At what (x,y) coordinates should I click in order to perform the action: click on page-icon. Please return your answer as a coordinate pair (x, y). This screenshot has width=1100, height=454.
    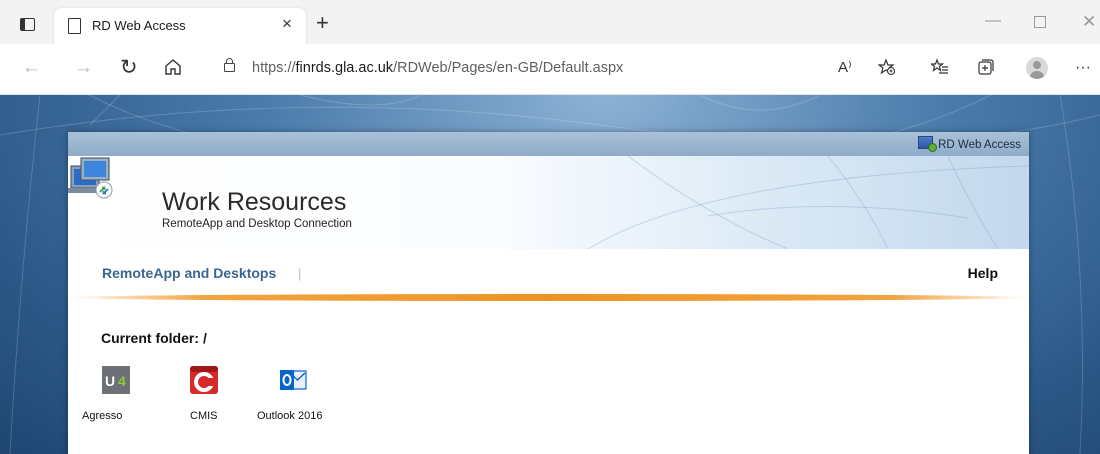
    Looking at the image, I should click on (74, 26).